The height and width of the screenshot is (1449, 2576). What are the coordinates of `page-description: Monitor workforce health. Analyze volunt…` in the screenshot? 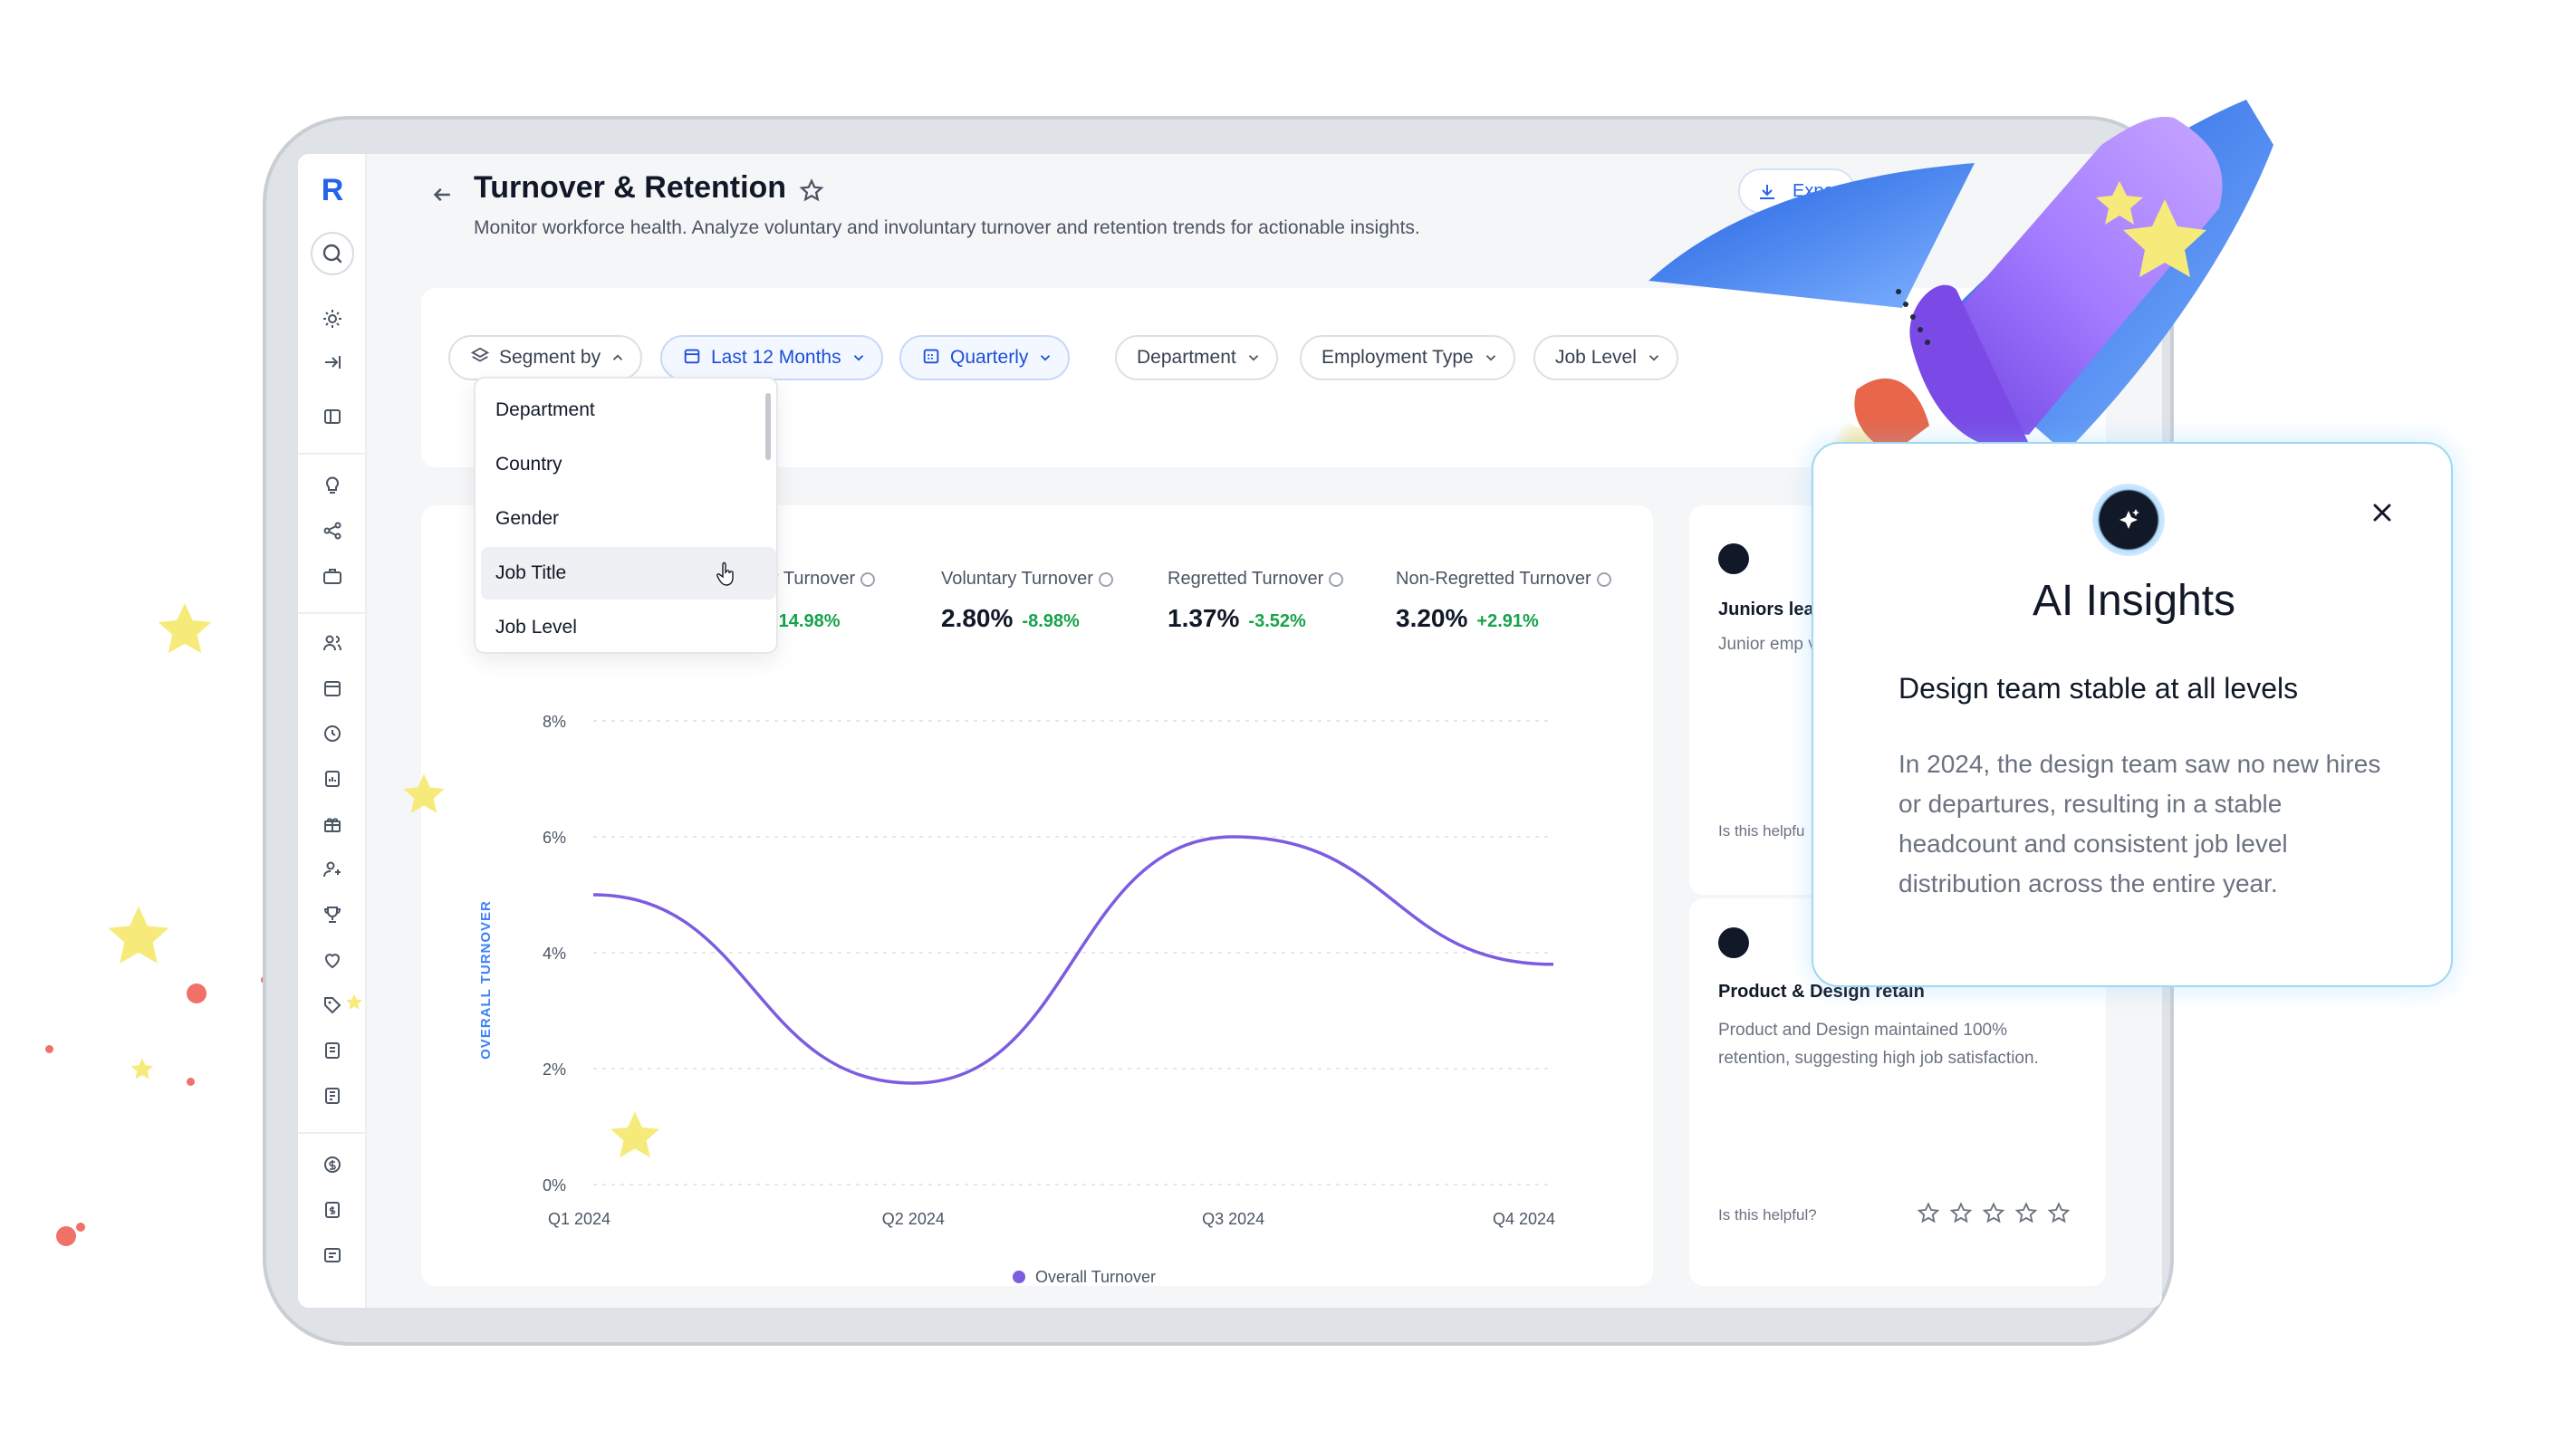 It's located at (947, 227).